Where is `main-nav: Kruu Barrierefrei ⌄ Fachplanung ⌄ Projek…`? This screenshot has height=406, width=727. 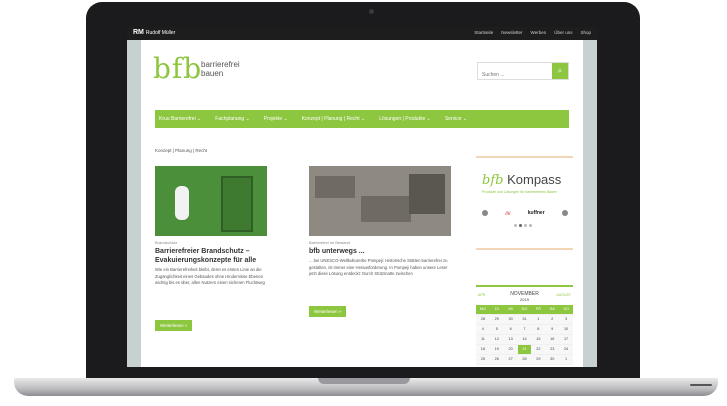 main-nav: Kruu Barrierefrei ⌄ Fachplanung ⌄ Projek… is located at coordinates (362, 119).